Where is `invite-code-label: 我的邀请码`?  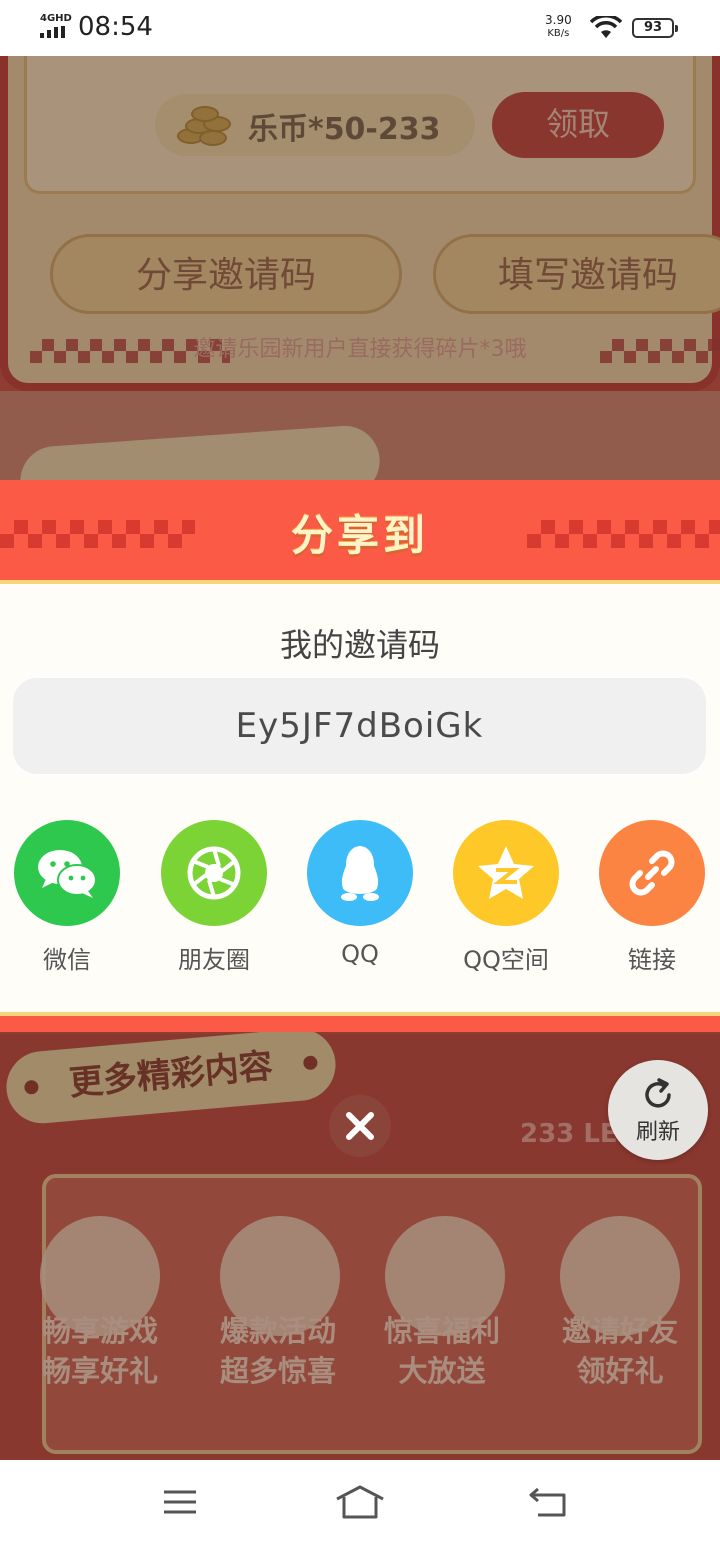
invite-code-label: 我的邀请码 is located at coordinates (359, 645).